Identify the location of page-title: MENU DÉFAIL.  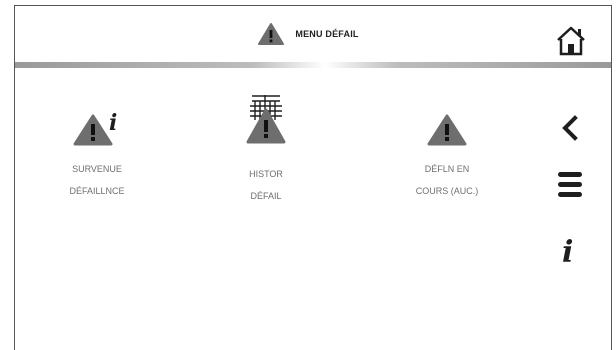
(327, 34).